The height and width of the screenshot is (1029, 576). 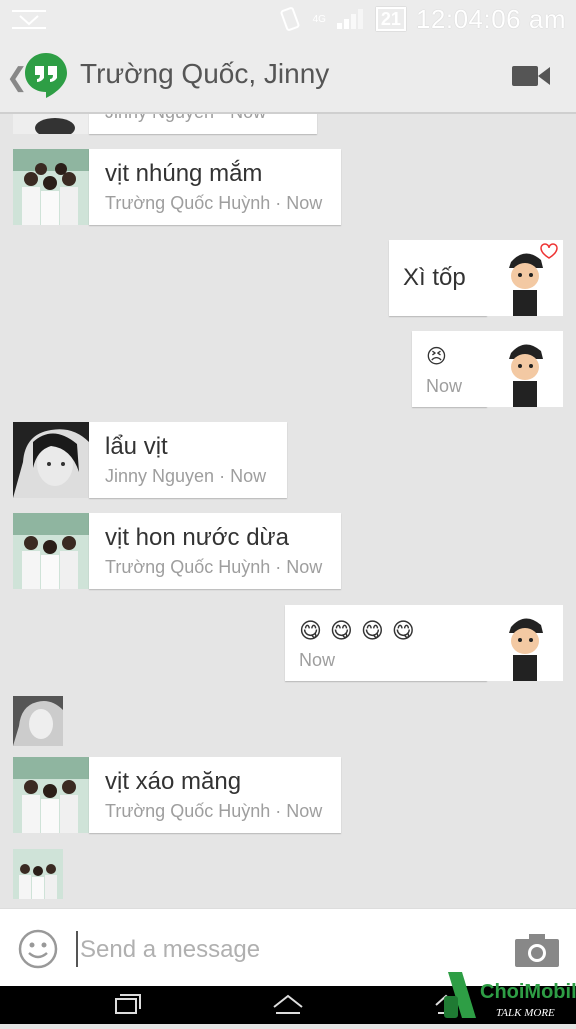 What do you see at coordinates (449, 369) in the screenshot?
I see `message-bubble: 😣 Now` at bounding box center [449, 369].